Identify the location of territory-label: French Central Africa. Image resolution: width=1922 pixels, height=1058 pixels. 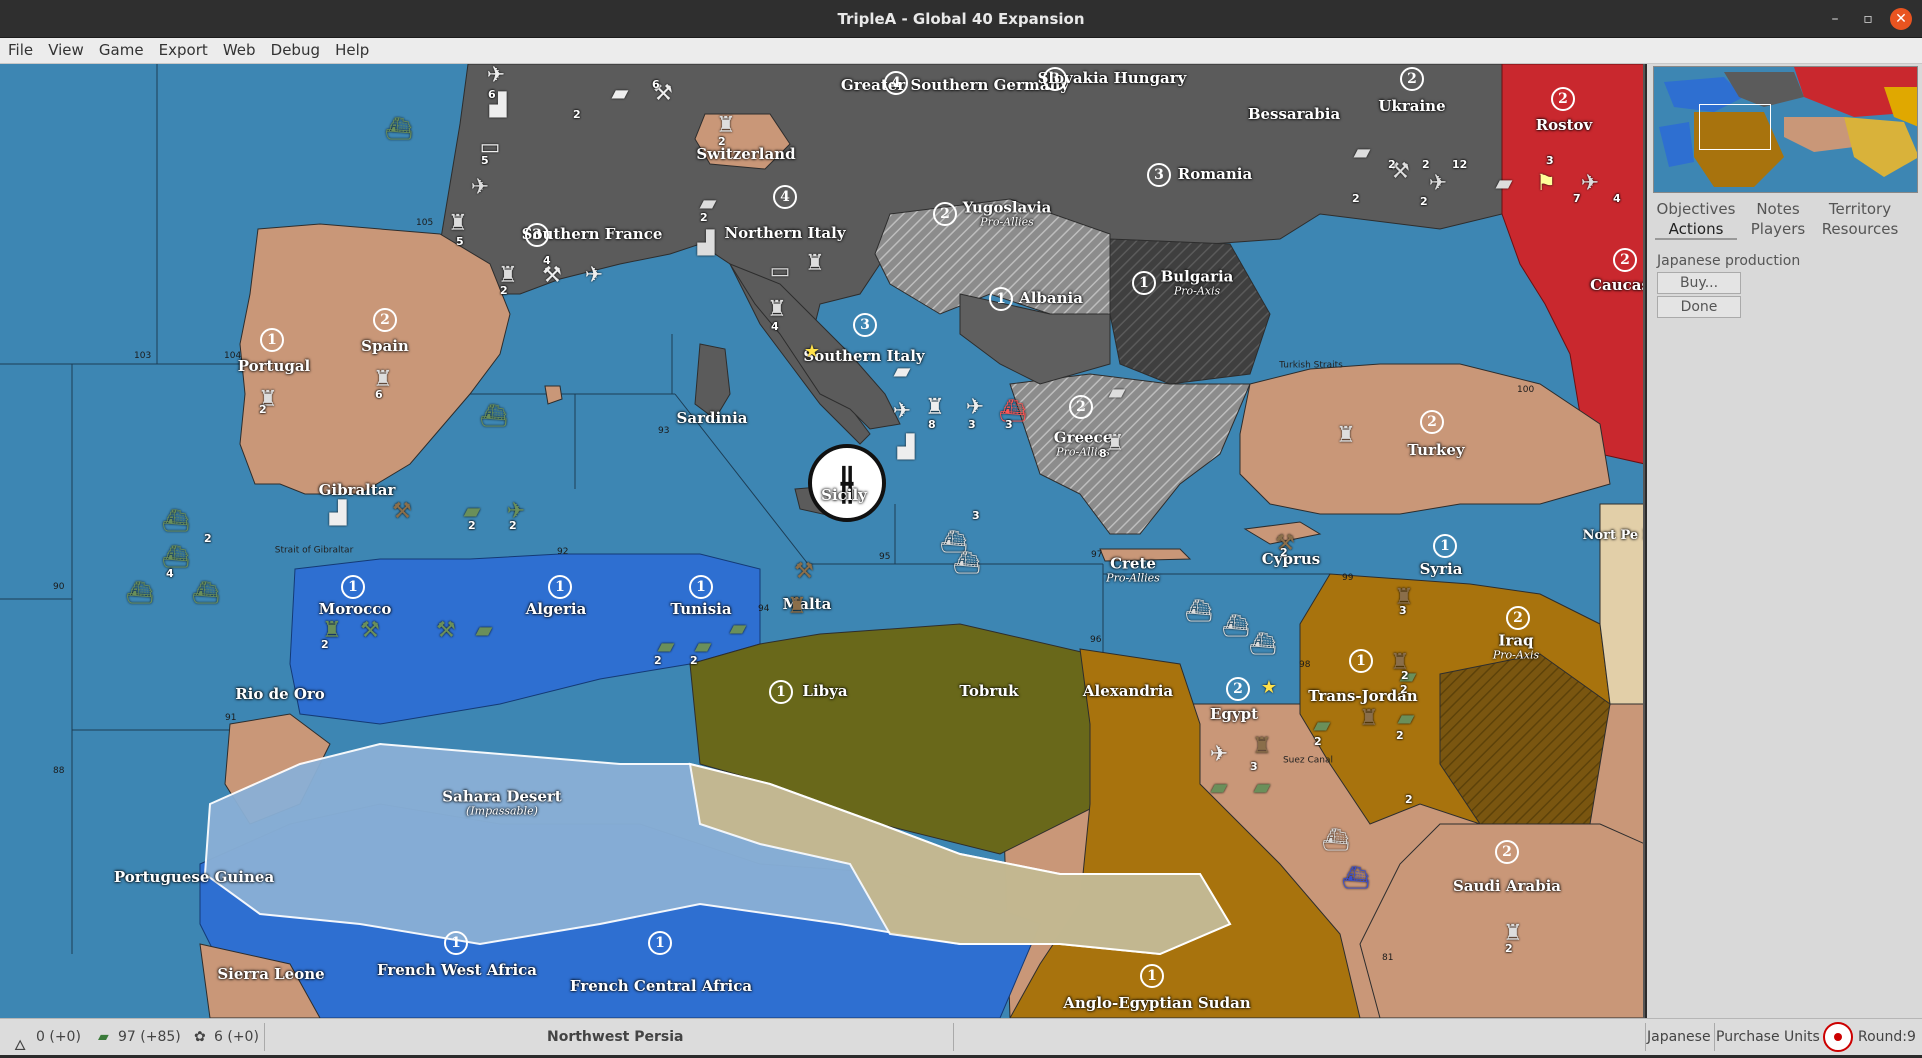
(661, 986).